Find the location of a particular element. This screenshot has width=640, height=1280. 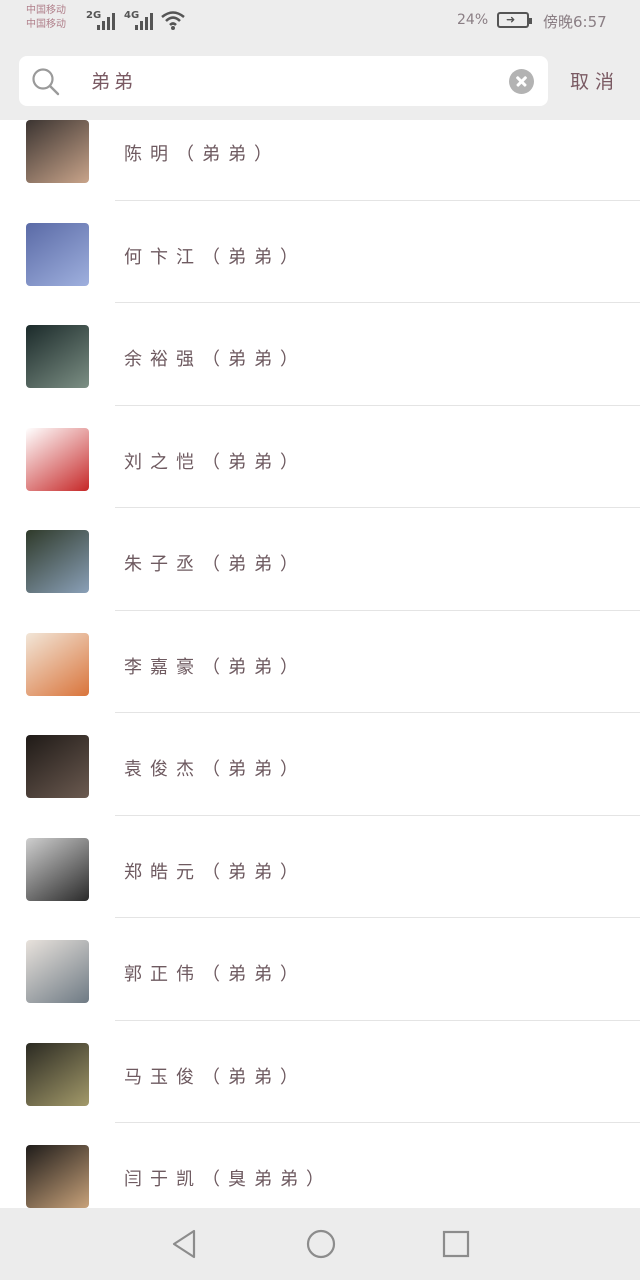

contact-name: 李嘉豪（弟弟） is located at coordinates (215, 667).